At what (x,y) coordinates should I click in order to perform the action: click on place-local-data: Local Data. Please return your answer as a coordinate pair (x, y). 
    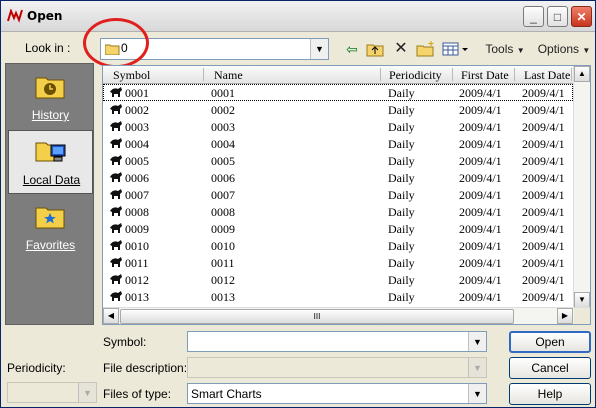
    Looking at the image, I should click on (50, 162).